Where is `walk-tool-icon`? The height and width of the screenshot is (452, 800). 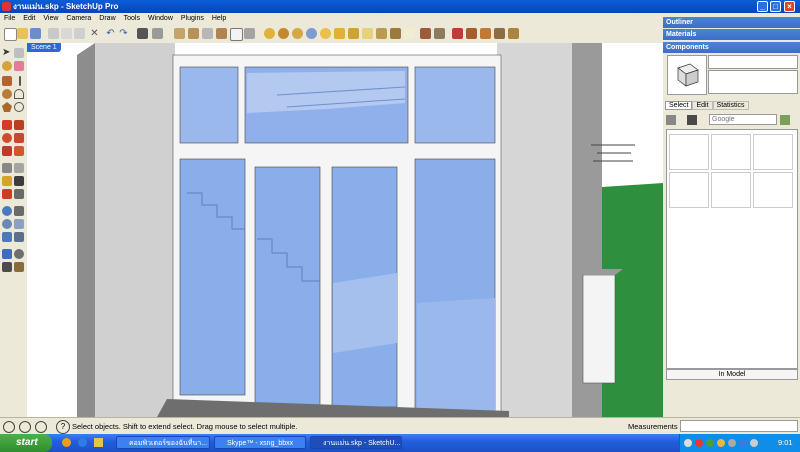
walk-tool-icon is located at coordinates (7, 267).